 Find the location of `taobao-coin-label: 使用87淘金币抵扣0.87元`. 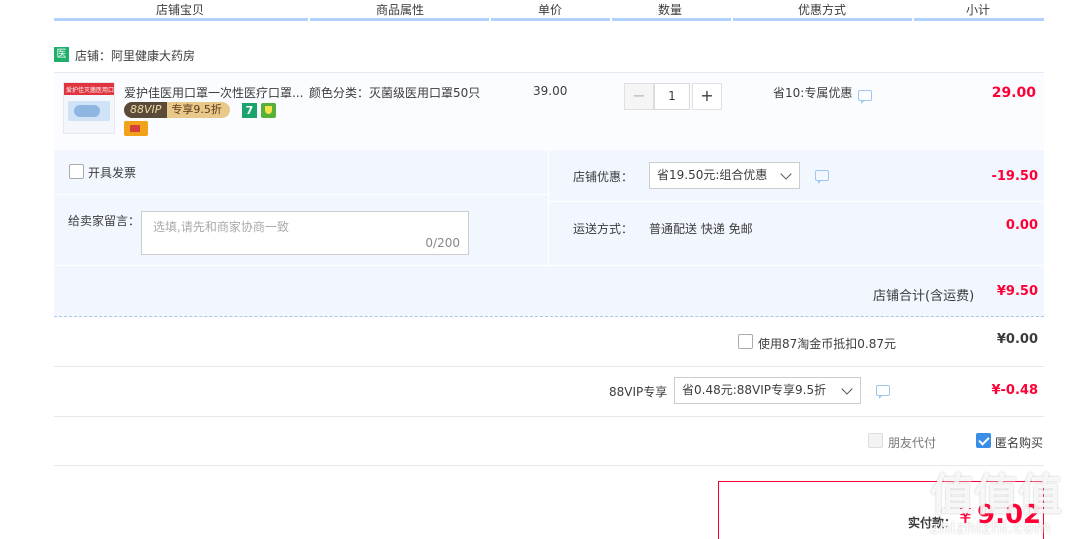

taobao-coin-label: 使用87淘金币抵扣0.87元 is located at coordinates (827, 344).